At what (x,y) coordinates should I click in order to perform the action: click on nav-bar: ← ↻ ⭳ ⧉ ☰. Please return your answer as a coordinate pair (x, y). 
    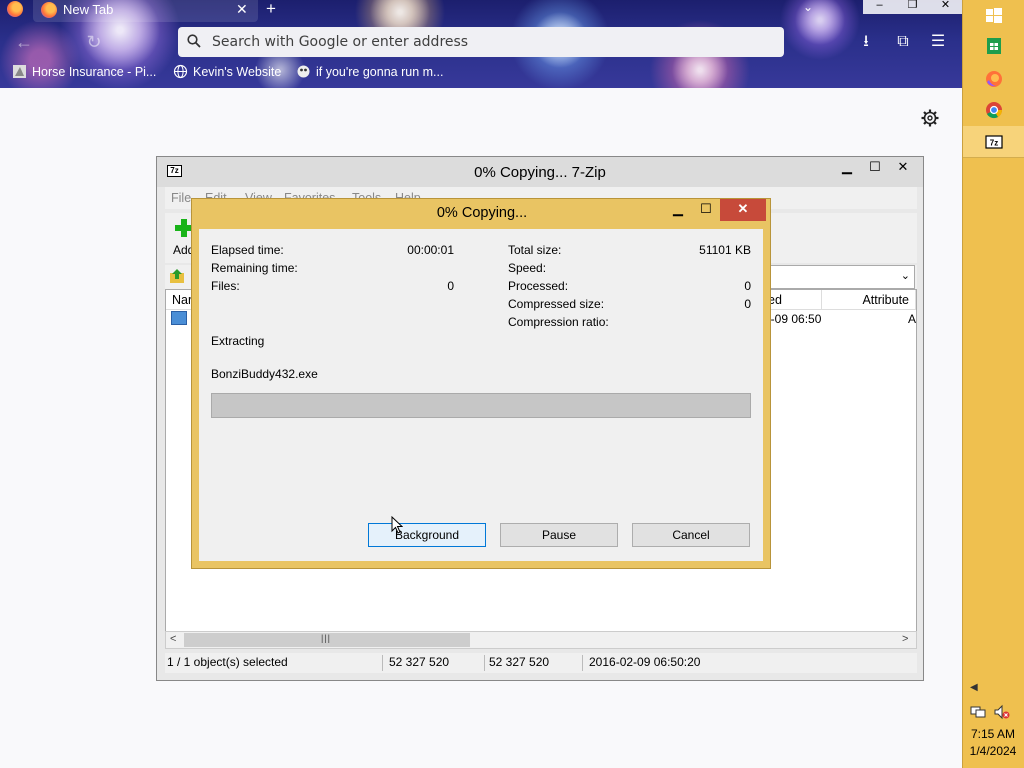
    Looking at the image, I should click on (481, 42).